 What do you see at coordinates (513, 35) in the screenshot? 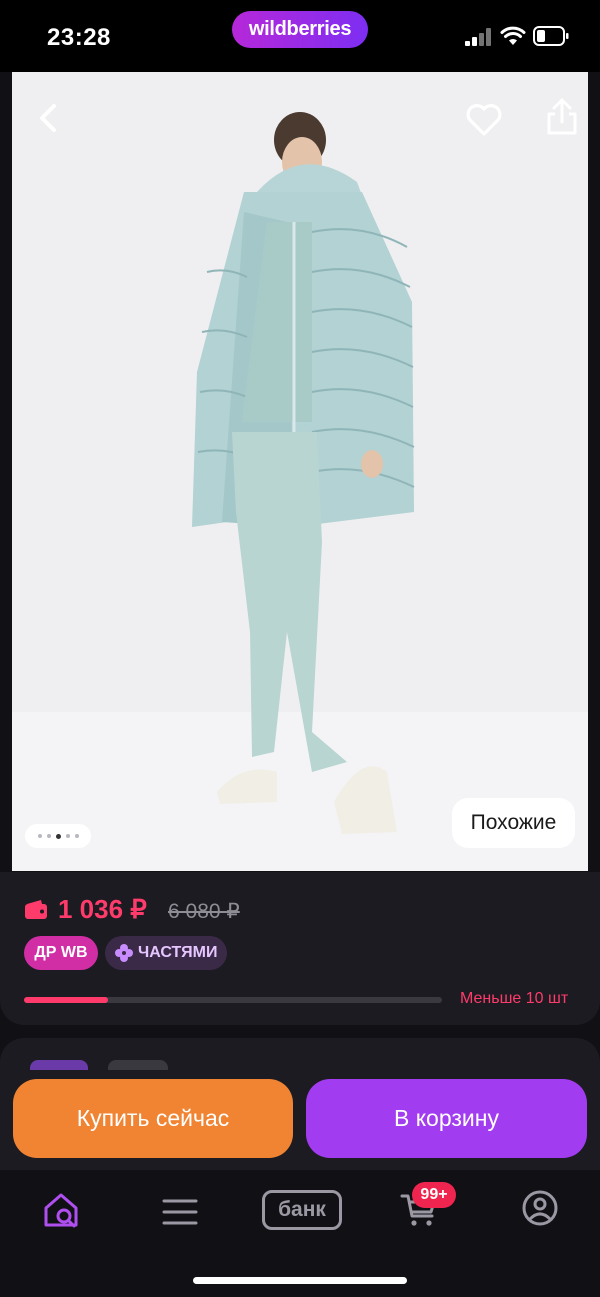
I see `wifi-icon` at bounding box center [513, 35].